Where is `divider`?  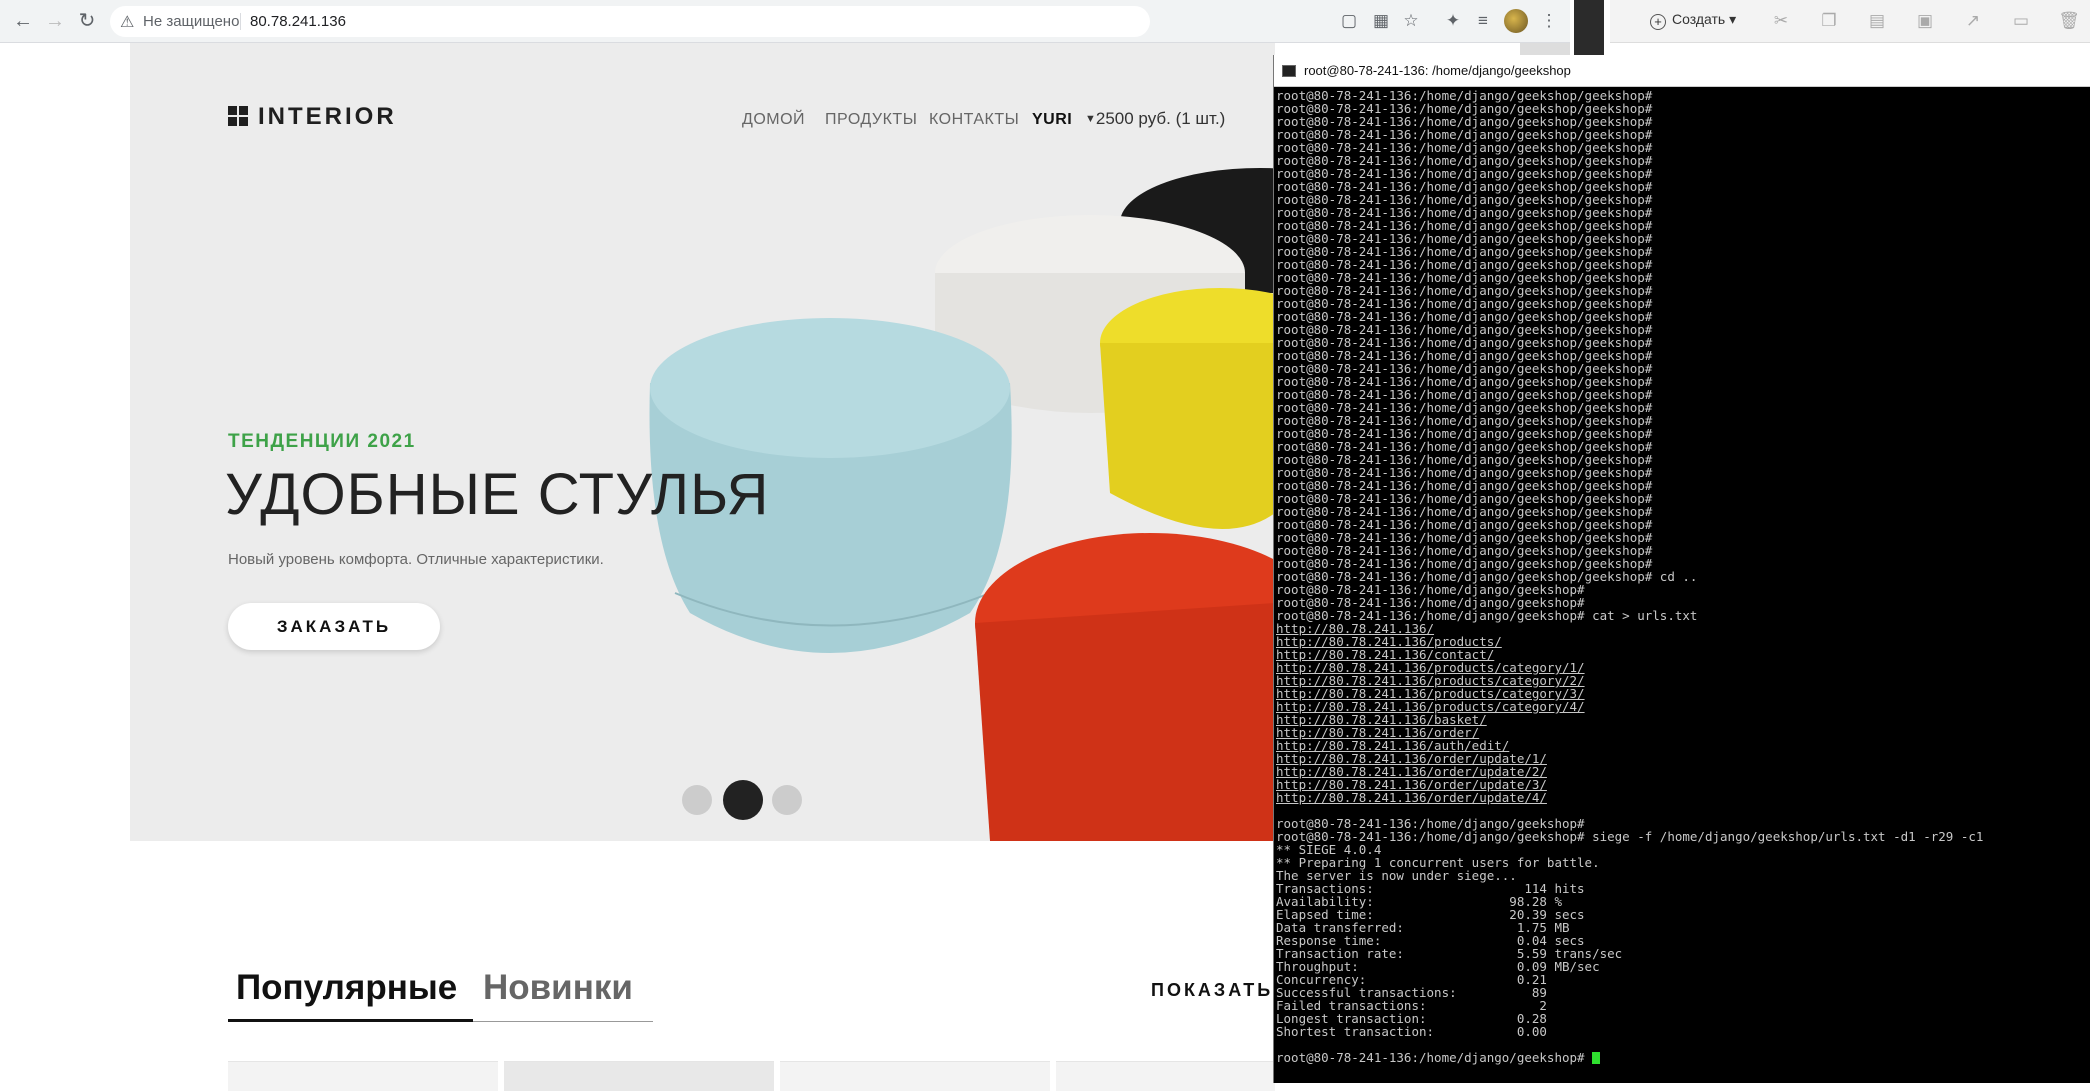
divider is located at coordinates (240, 21).